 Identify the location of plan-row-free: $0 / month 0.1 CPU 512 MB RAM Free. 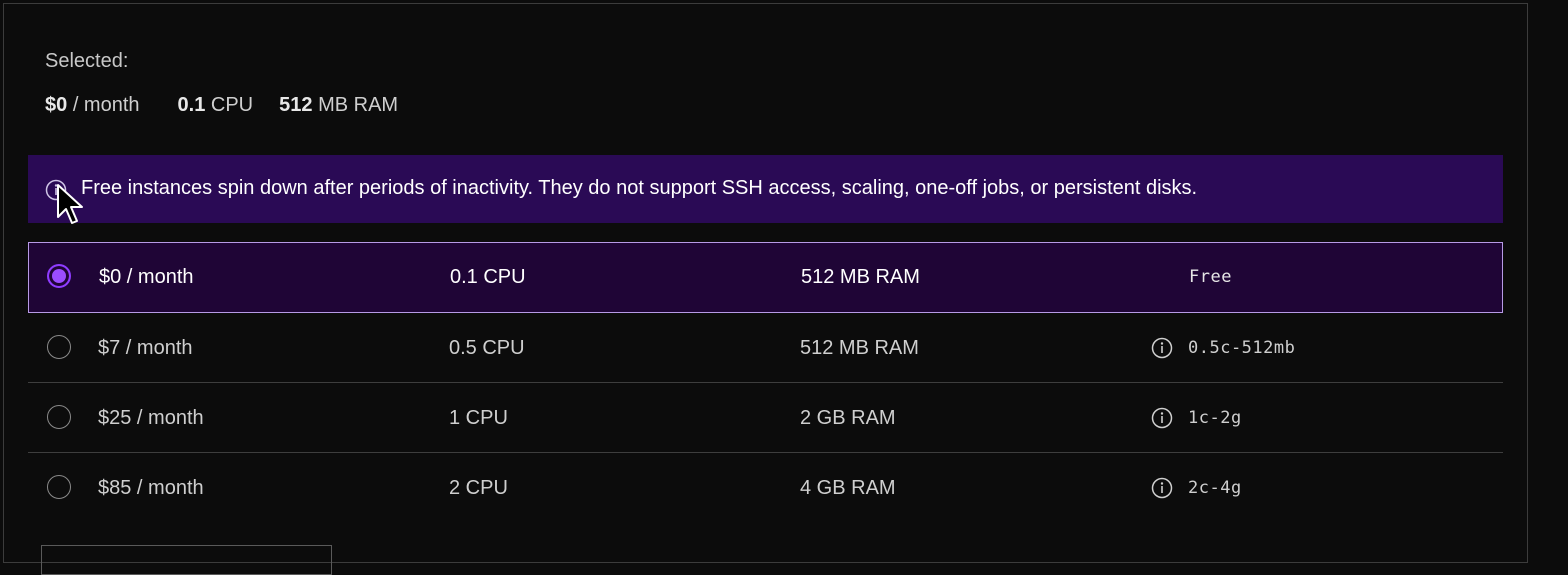
(765, 277).